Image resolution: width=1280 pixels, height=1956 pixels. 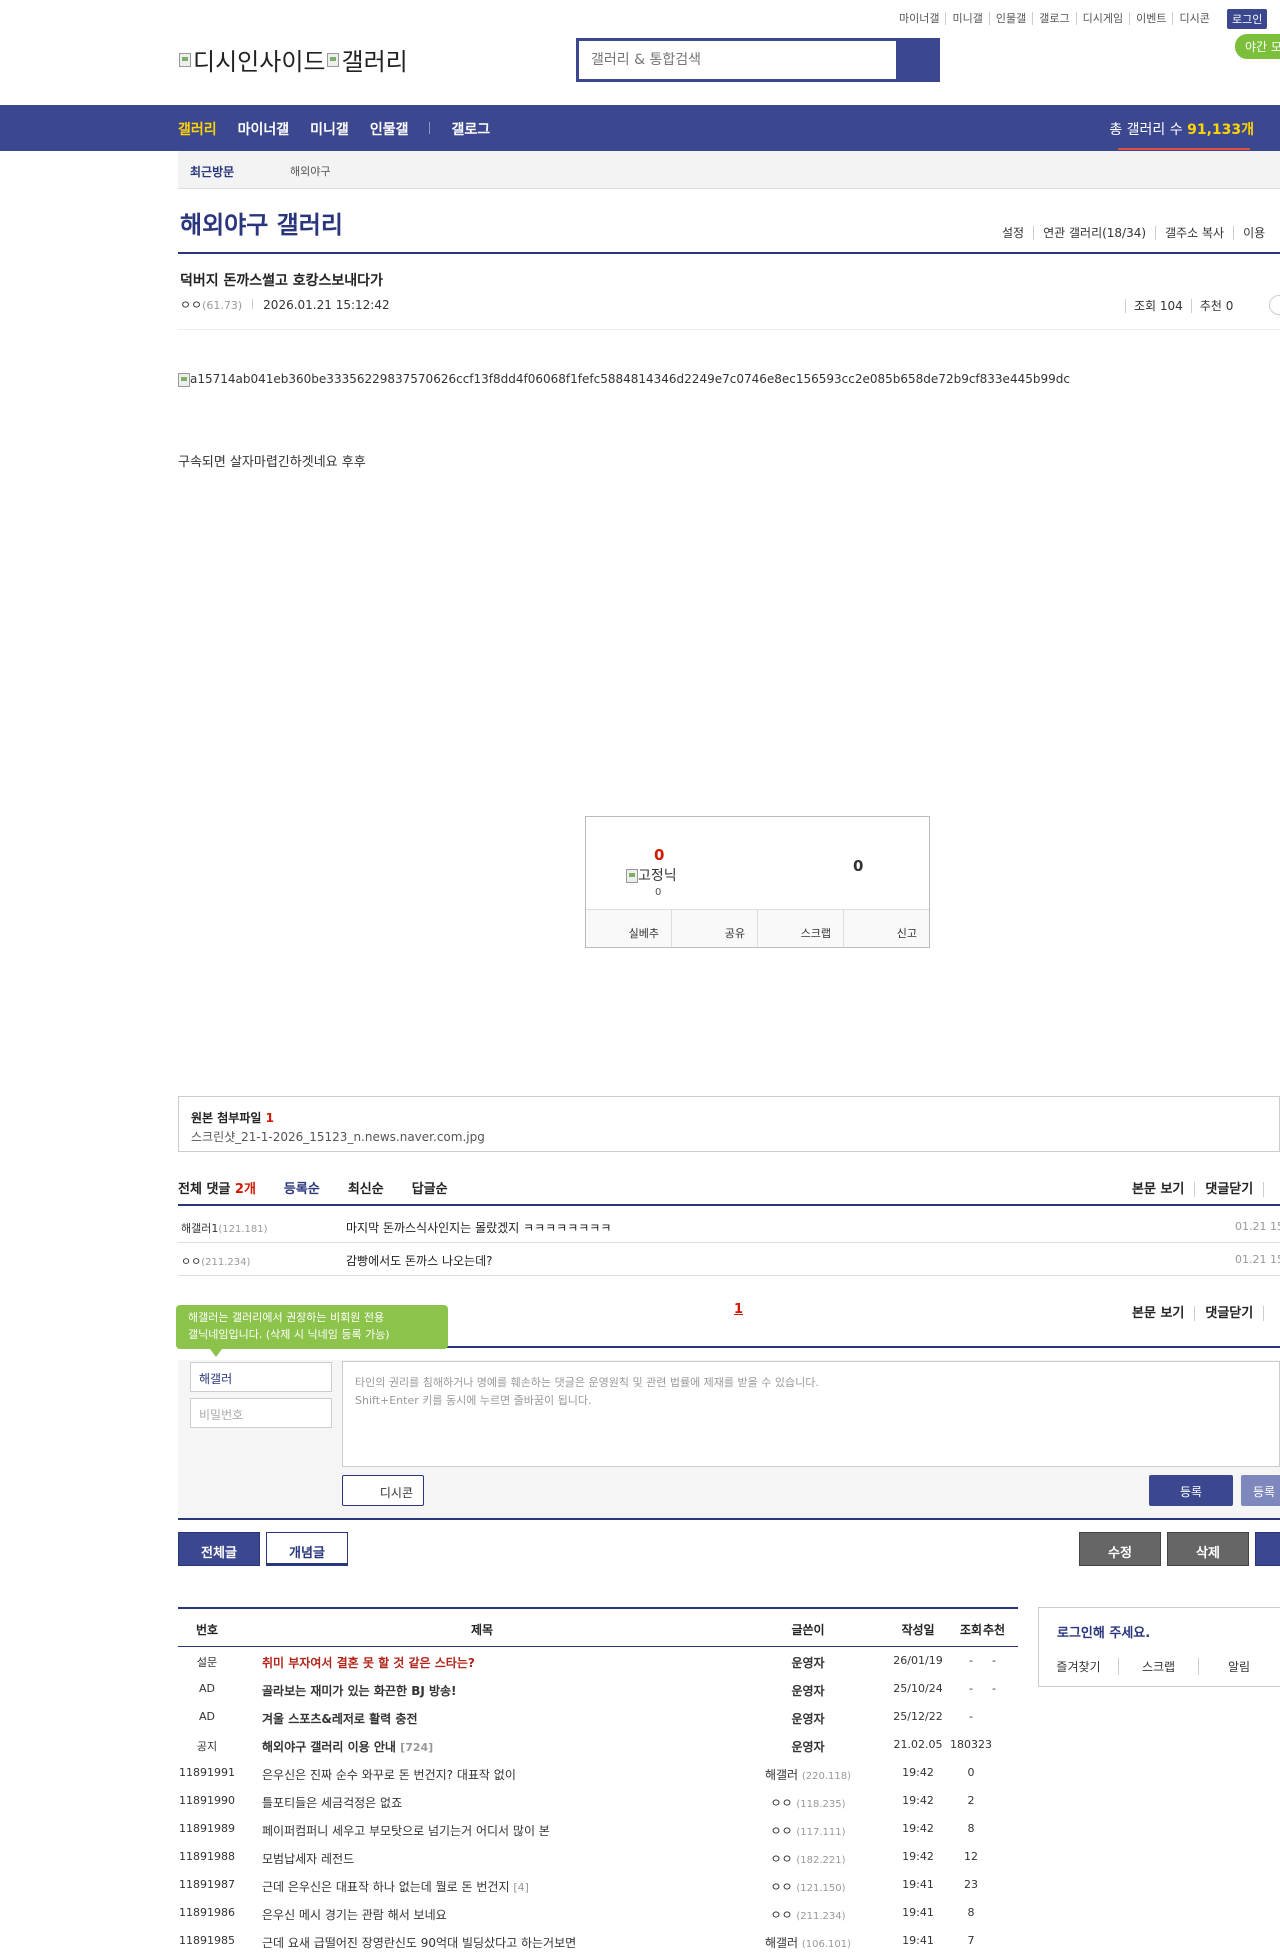 What do you see at coordinates (395, 1886) in the screenshot?
I see `row-title: 근데 은우신은 대표작 하나 없는데 뭘로 돈 번건지 [4]` at bounding box center [395, 1886].